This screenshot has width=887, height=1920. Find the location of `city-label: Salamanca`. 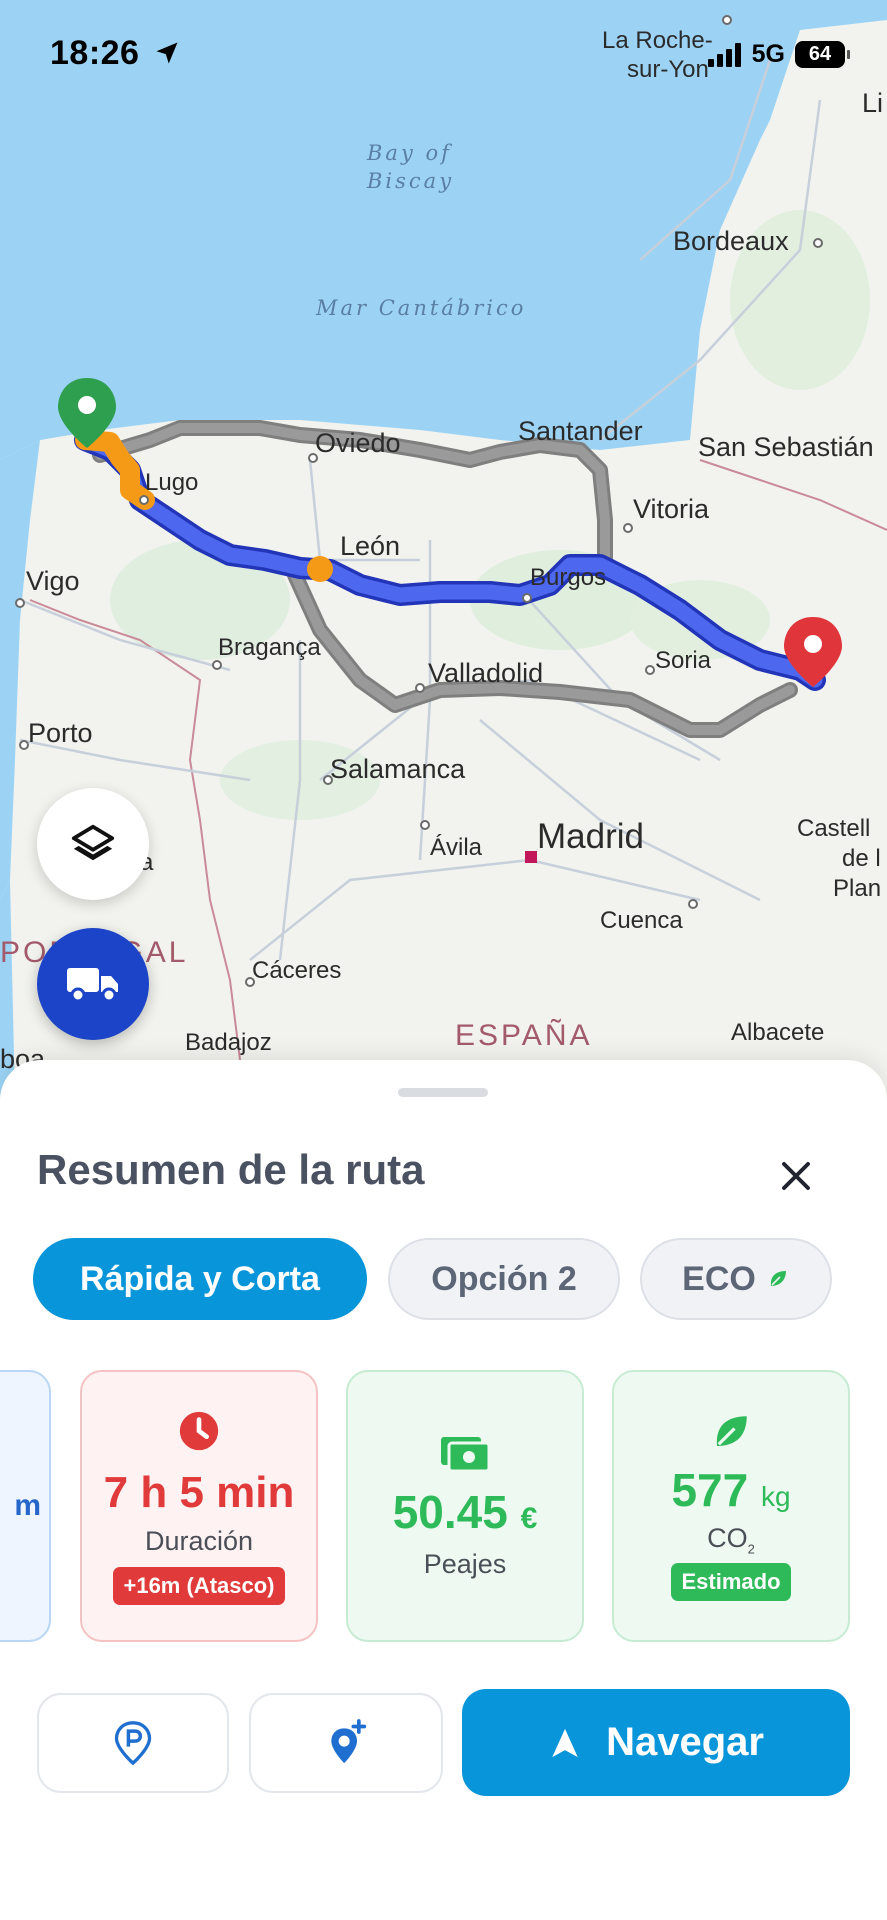

city-label: Salamanca is located at coordinates (398, 769).